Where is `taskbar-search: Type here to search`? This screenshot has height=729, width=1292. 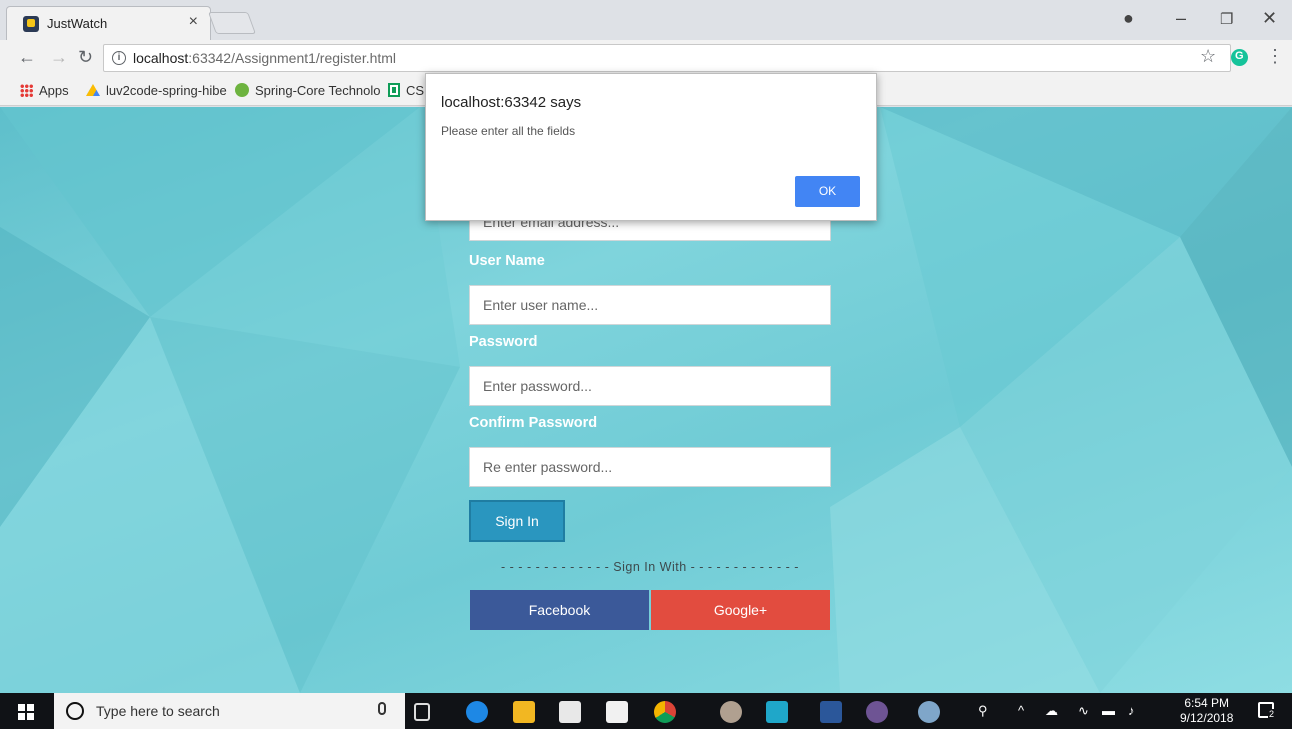
taskbar-search: Type here to search is located at coordinates (229, 711).